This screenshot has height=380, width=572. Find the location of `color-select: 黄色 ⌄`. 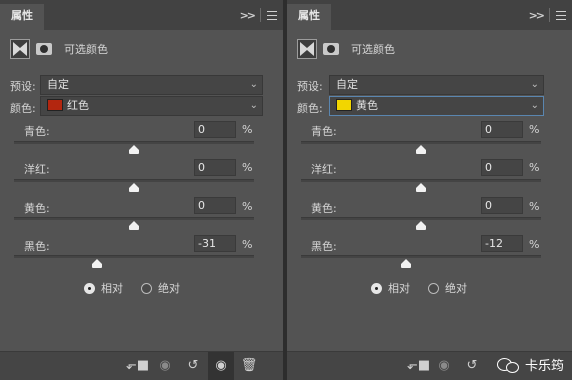

color-select: 黄色 ⌄ is located at coordinates (436, 106).